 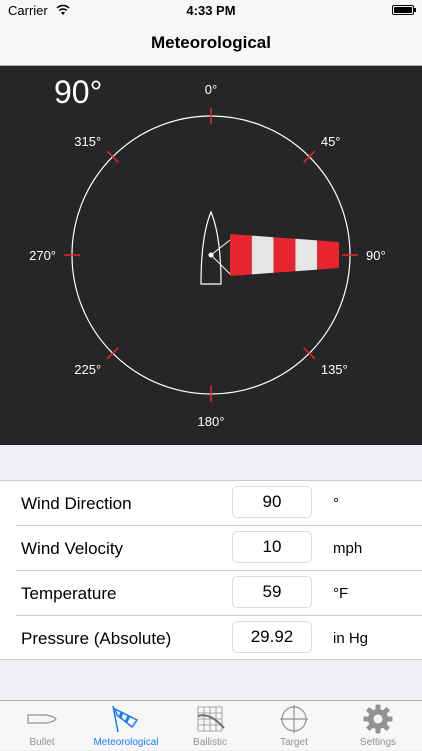 I want to click on wind-velocity-input: 10, so click(x=272, y=547).